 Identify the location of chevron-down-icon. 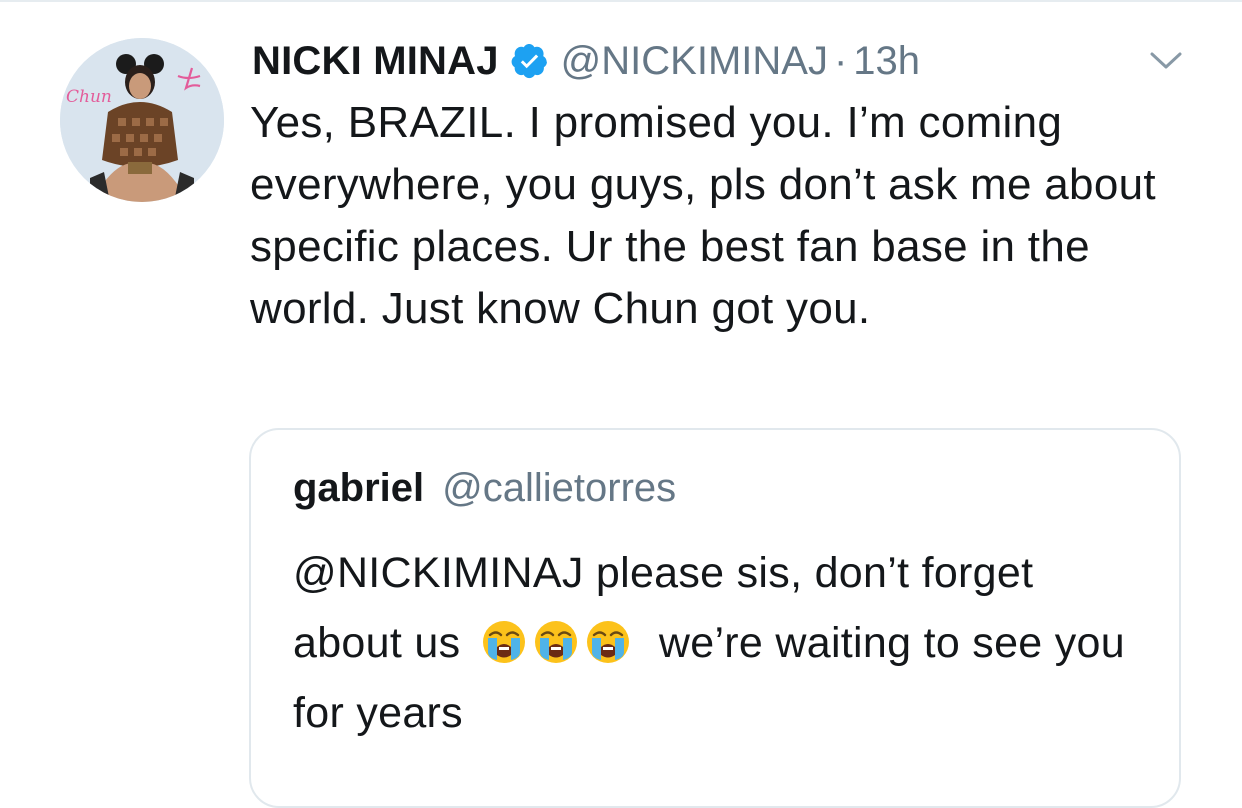
(1166, 59).